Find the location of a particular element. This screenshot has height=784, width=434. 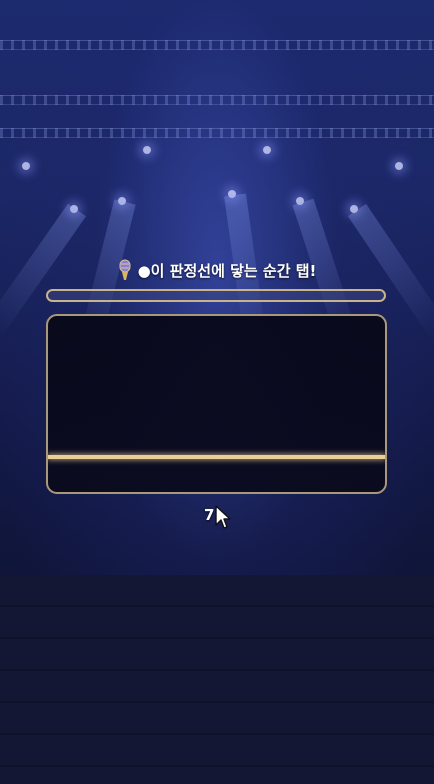

microphone-icon is located at coordinates (125, 269).